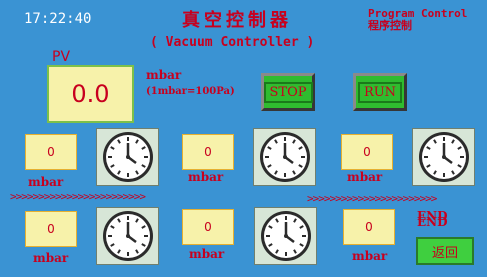 This screenshot has width=487, height=277. I want to click on run-button-label: RUN, so click(380, 92).